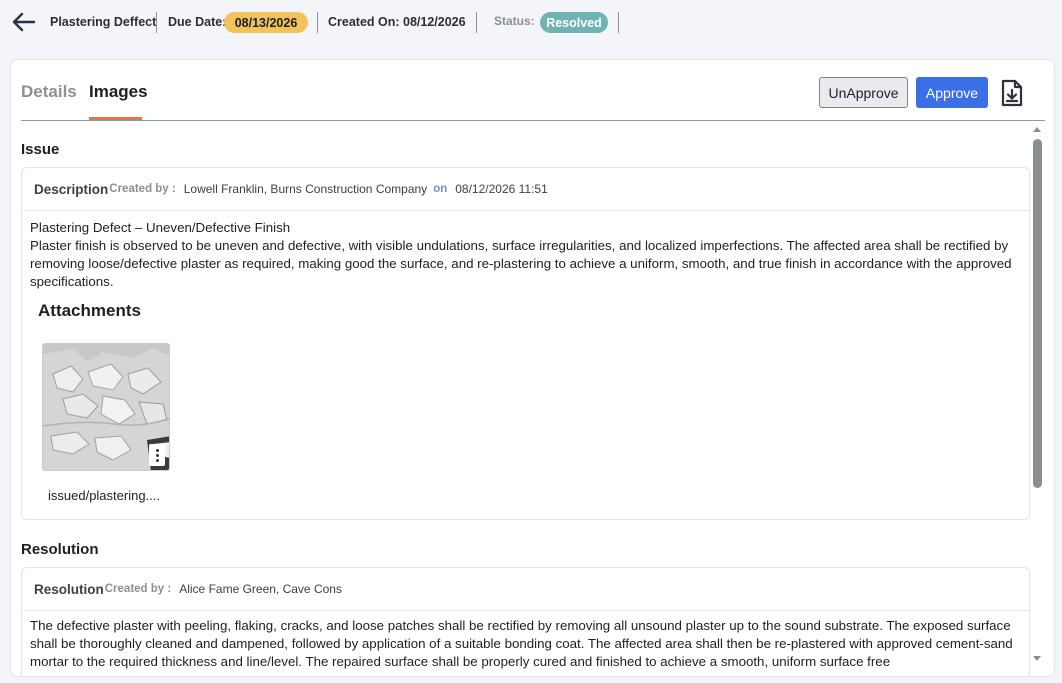  What do you see at coordinates (69, 589) in the screenshot?
I see `resolution-title: Resolution` at bounding box center [69, 589].